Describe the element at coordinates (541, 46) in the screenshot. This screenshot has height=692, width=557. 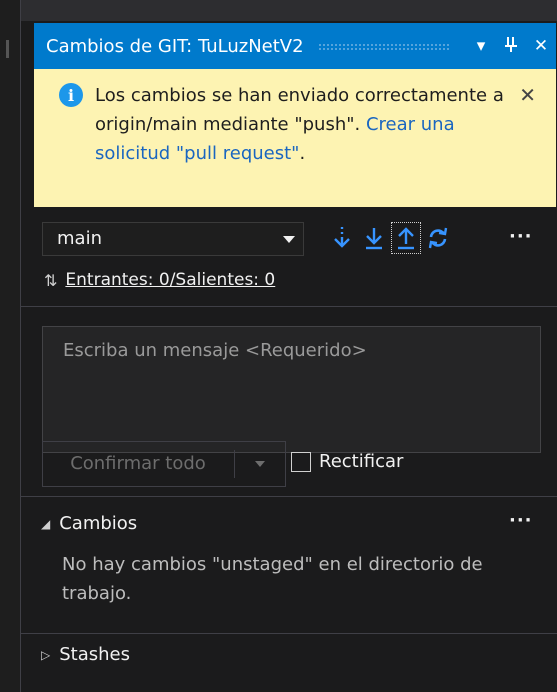
I see `close-icon: ✕` at that location.